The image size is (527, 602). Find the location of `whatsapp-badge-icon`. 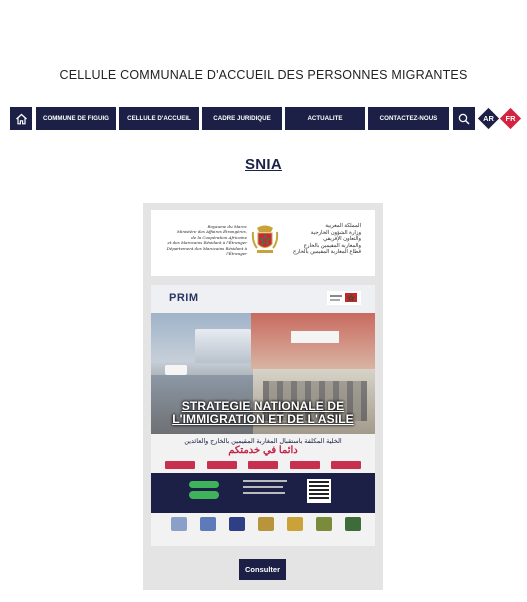

whatsapp-badge-icon is located at coordinates (204, 484).